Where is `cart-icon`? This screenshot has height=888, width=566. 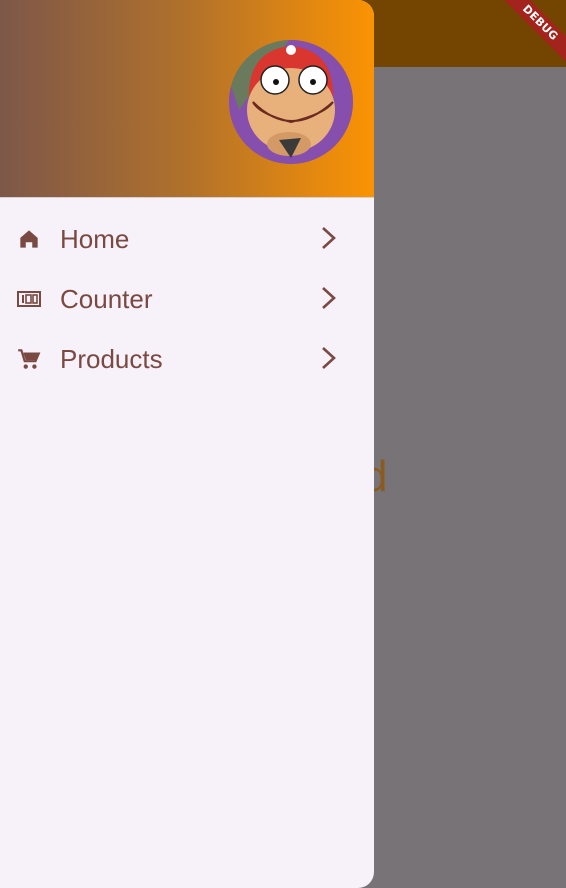
cart-icon is located at coordinates (29, 359).